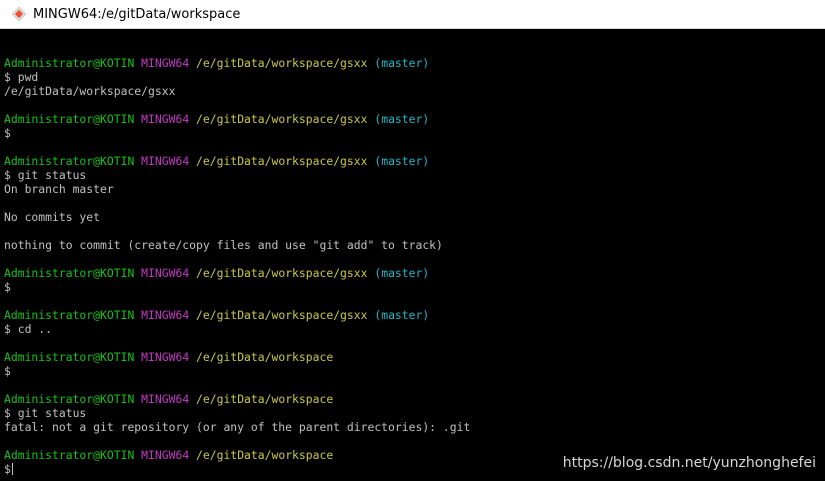  I want to click on terminal-line: /e/gitData/workspace/gsxx, so click(414, 91).